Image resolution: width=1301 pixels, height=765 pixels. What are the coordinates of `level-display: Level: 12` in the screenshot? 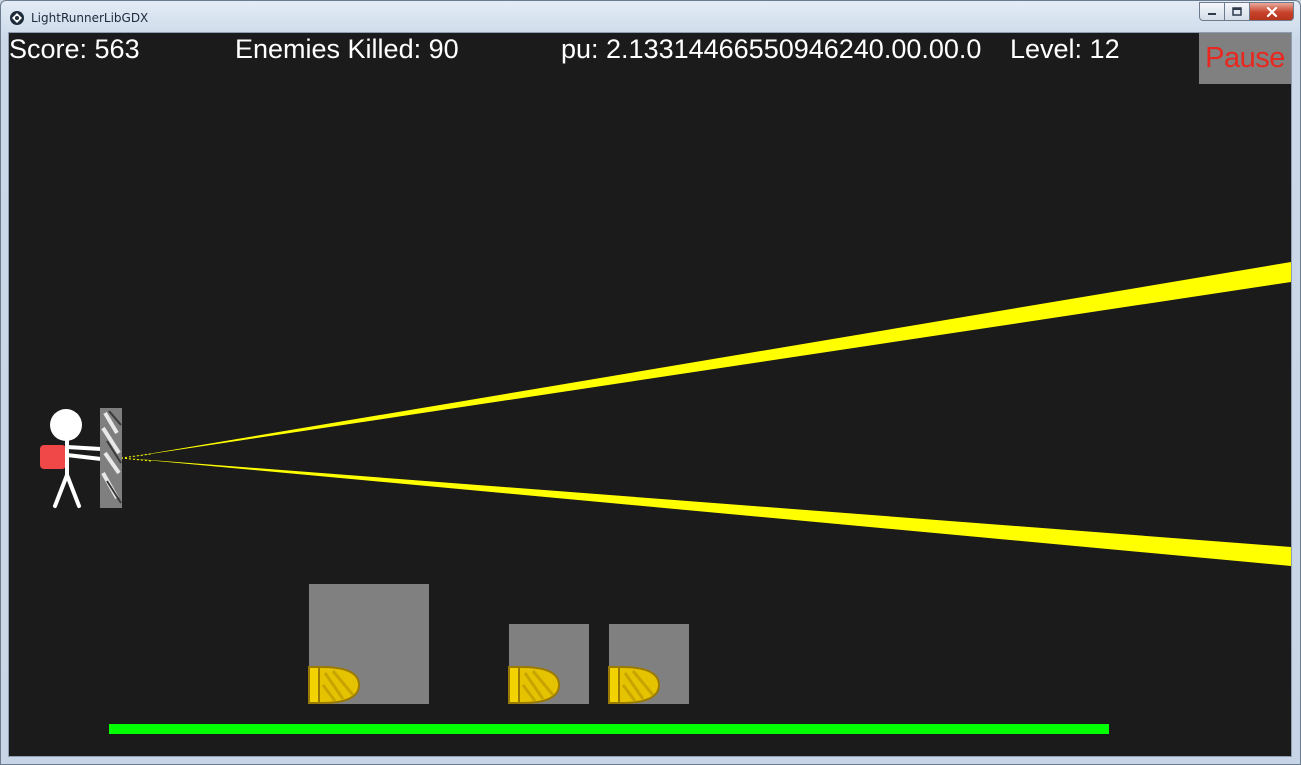 It's located at (1065, 49).